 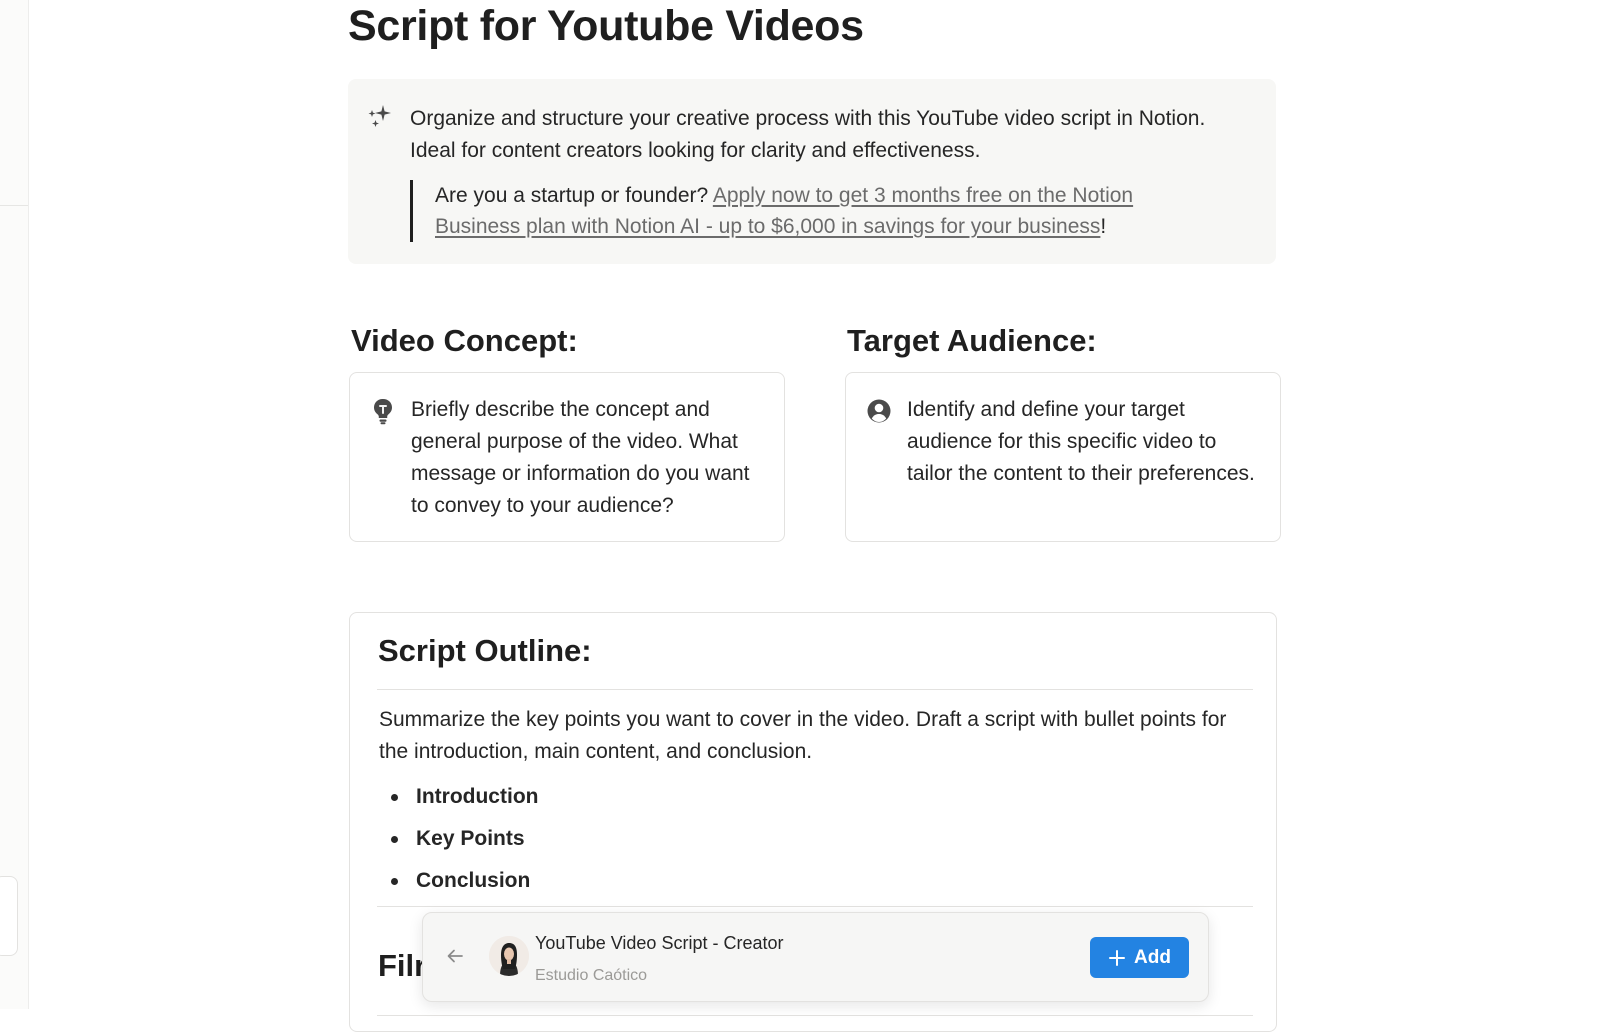 I want to click on creator-avatar-icon, so click(x=509, y=956).